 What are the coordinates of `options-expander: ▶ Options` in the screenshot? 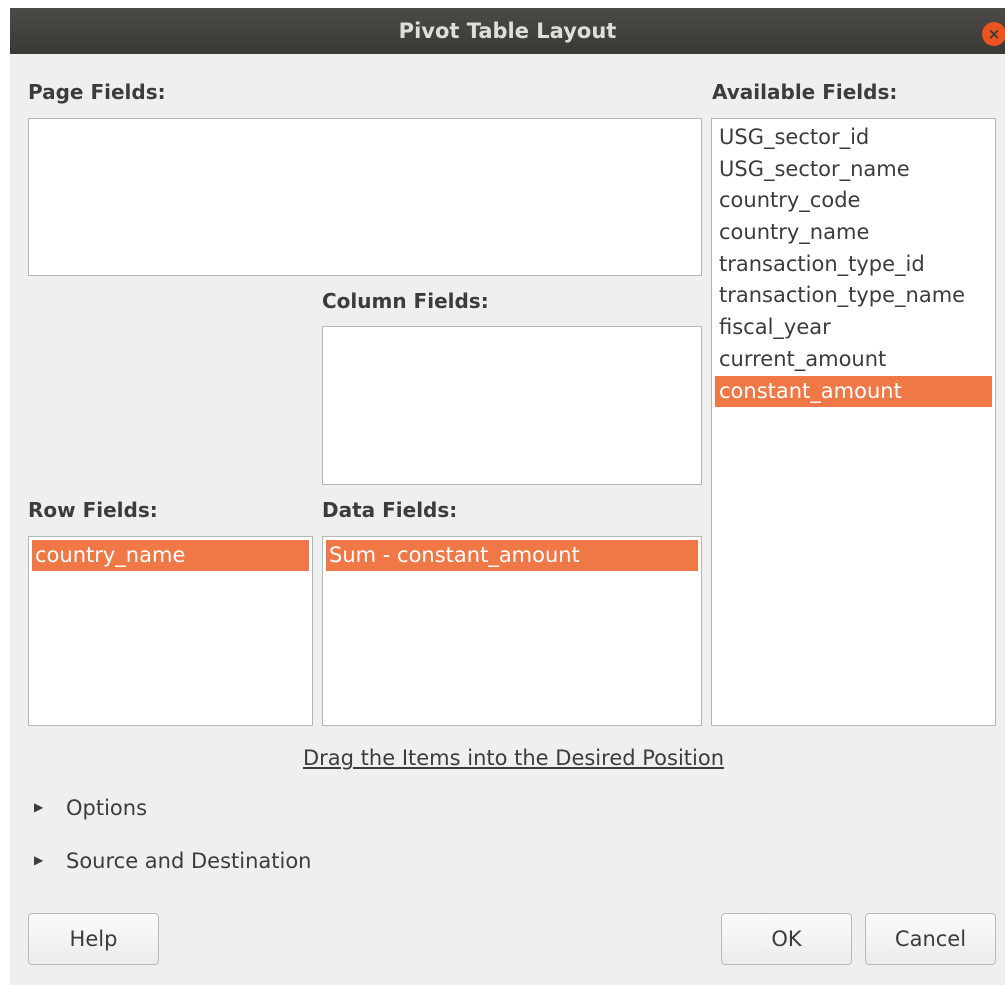 It's located at (90, 808).